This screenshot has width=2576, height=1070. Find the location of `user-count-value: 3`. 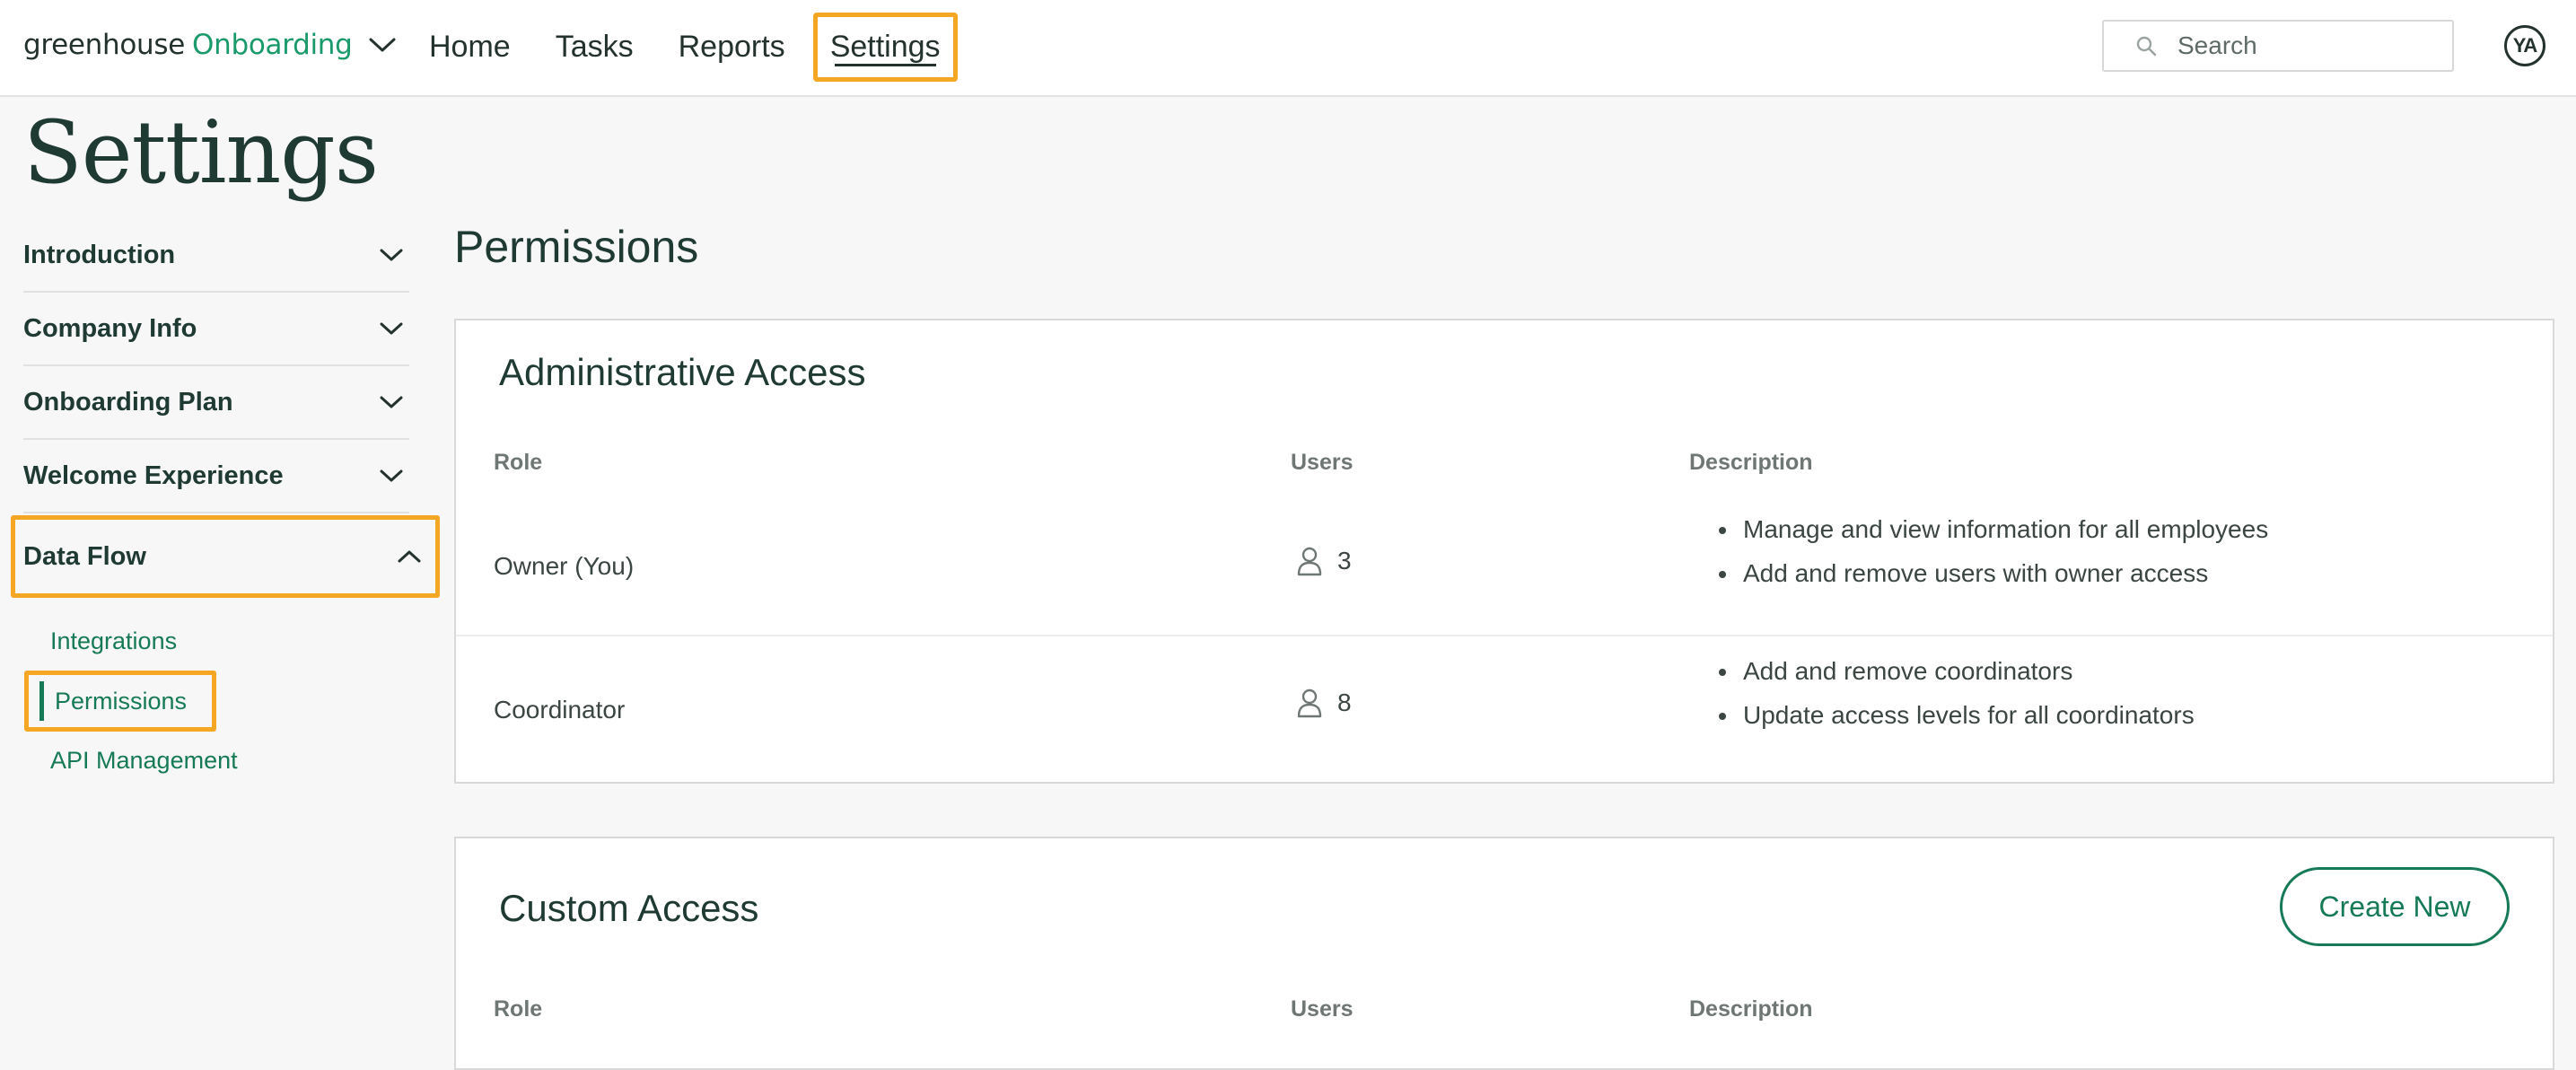

user-count-value: 3 is located at coordinates (1344, 560).